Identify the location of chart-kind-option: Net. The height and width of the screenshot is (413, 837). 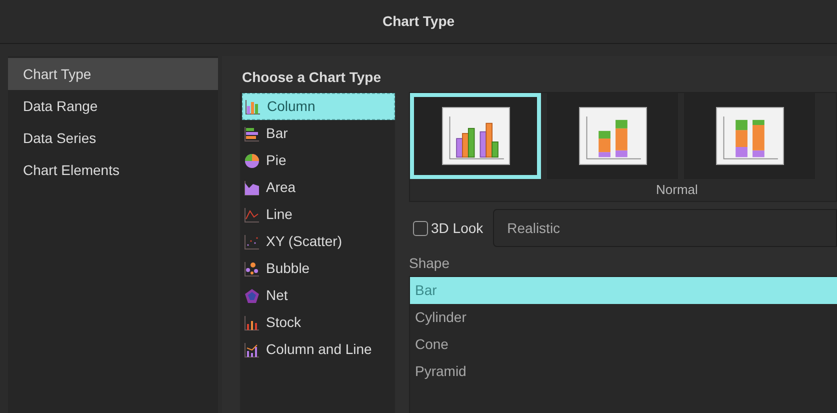
(318, 295).